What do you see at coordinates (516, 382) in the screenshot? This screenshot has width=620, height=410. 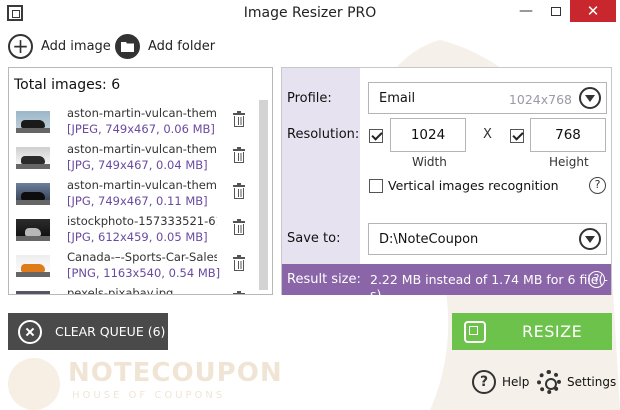 I see `help-label: Help` at bounding box center [516, 382].